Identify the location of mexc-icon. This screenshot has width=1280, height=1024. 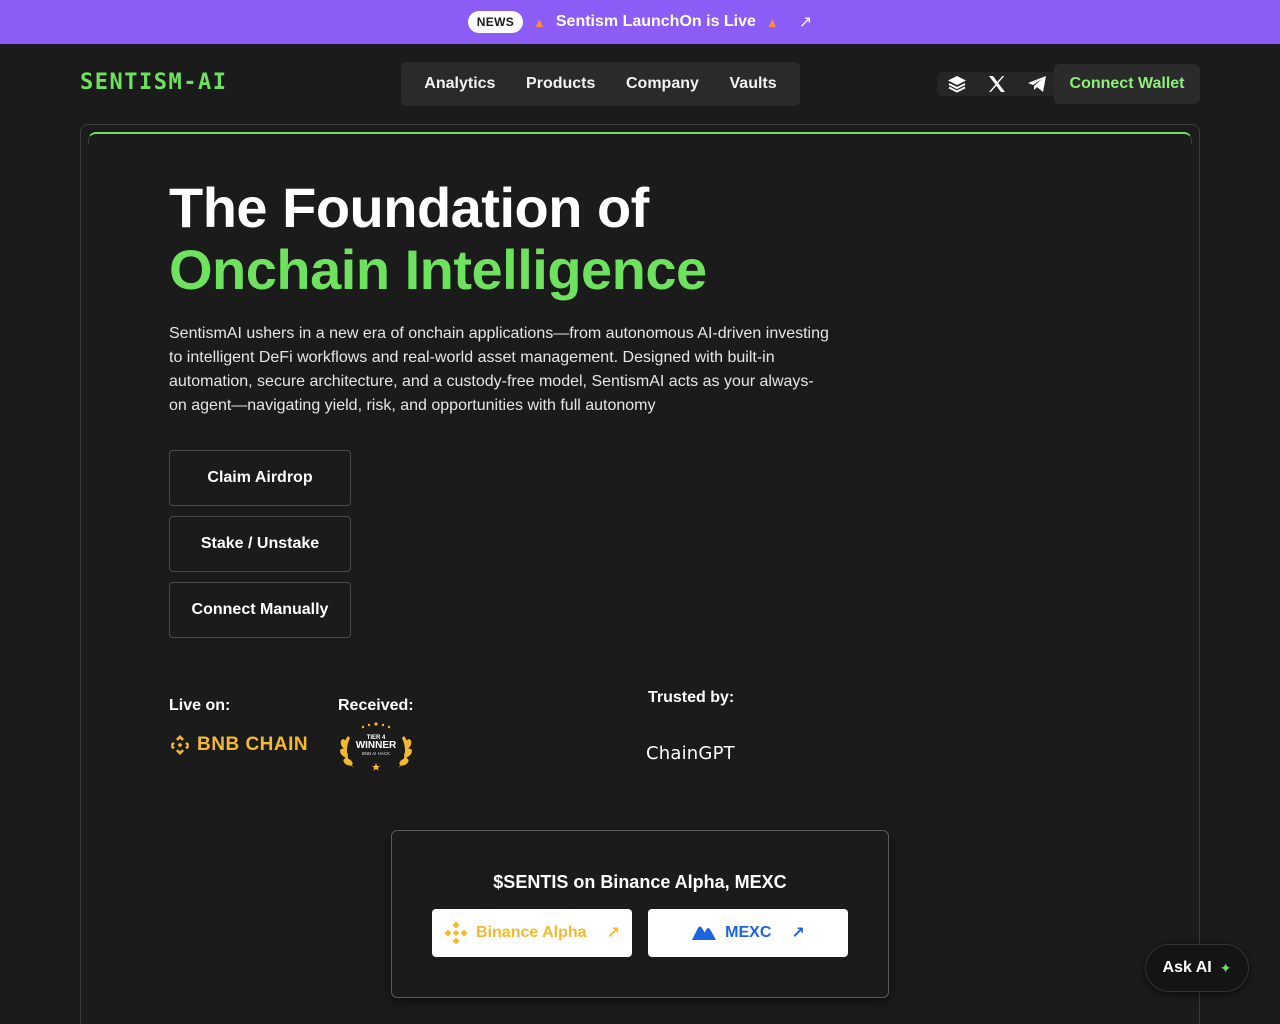
(704, 933).